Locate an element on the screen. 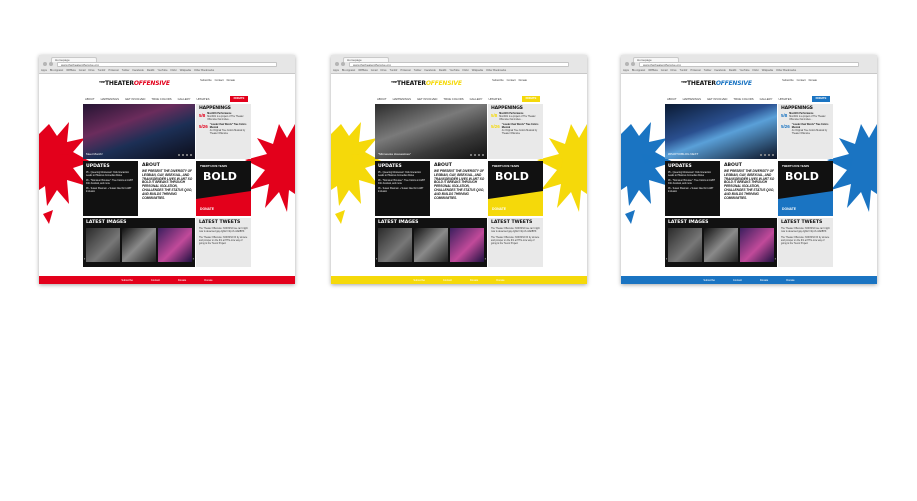 The image size is (917, 501). bookmark-item: YouTube is located at coordinates (162, 70).